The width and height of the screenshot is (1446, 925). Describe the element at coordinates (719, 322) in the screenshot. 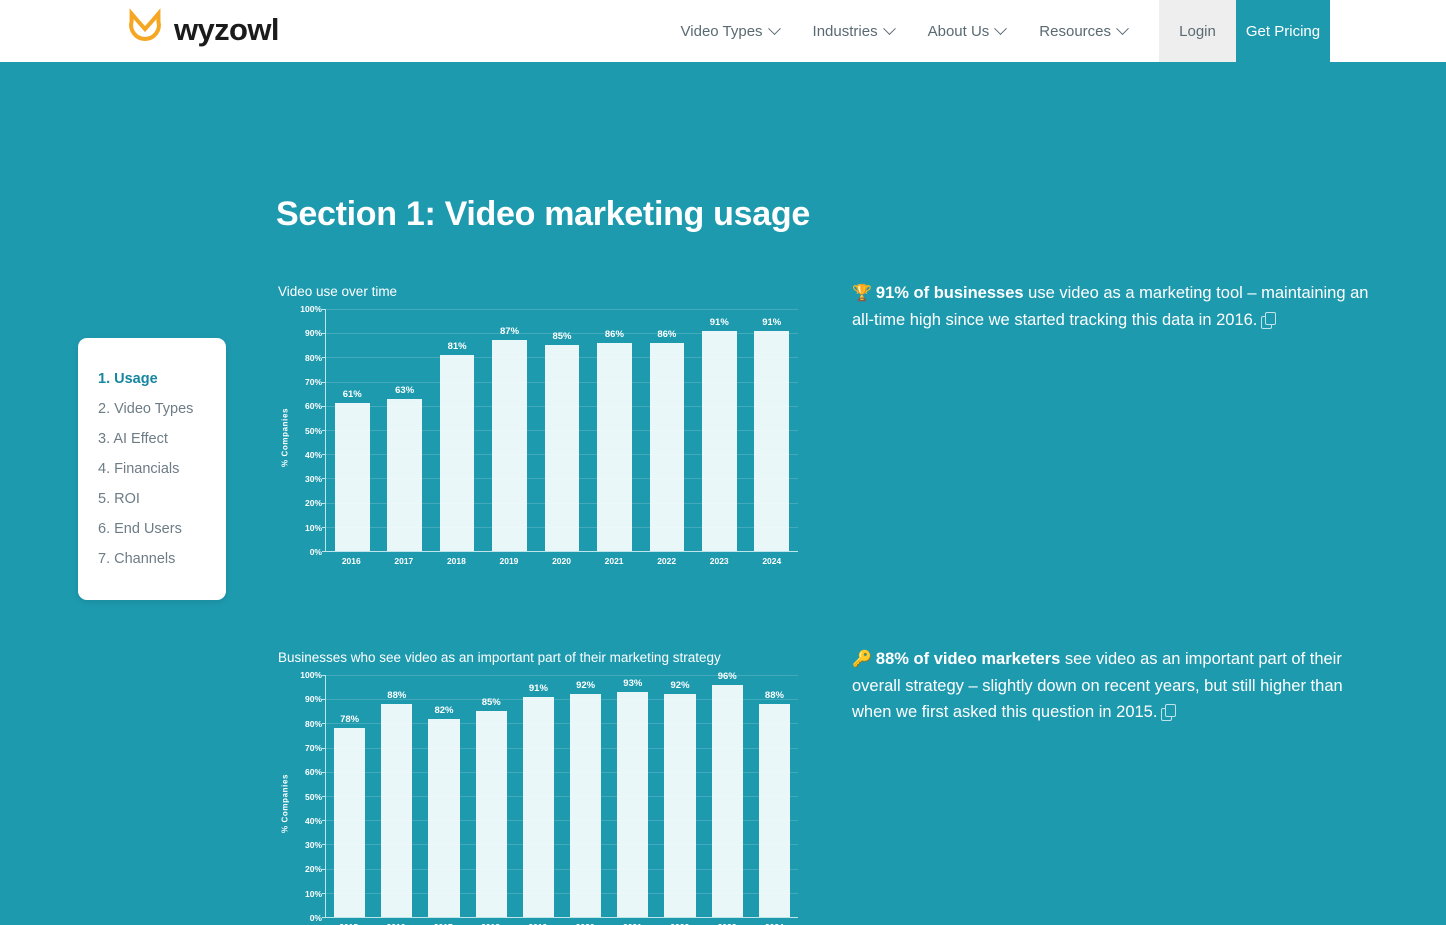

I see `bar-value-label: 91%` at that location.